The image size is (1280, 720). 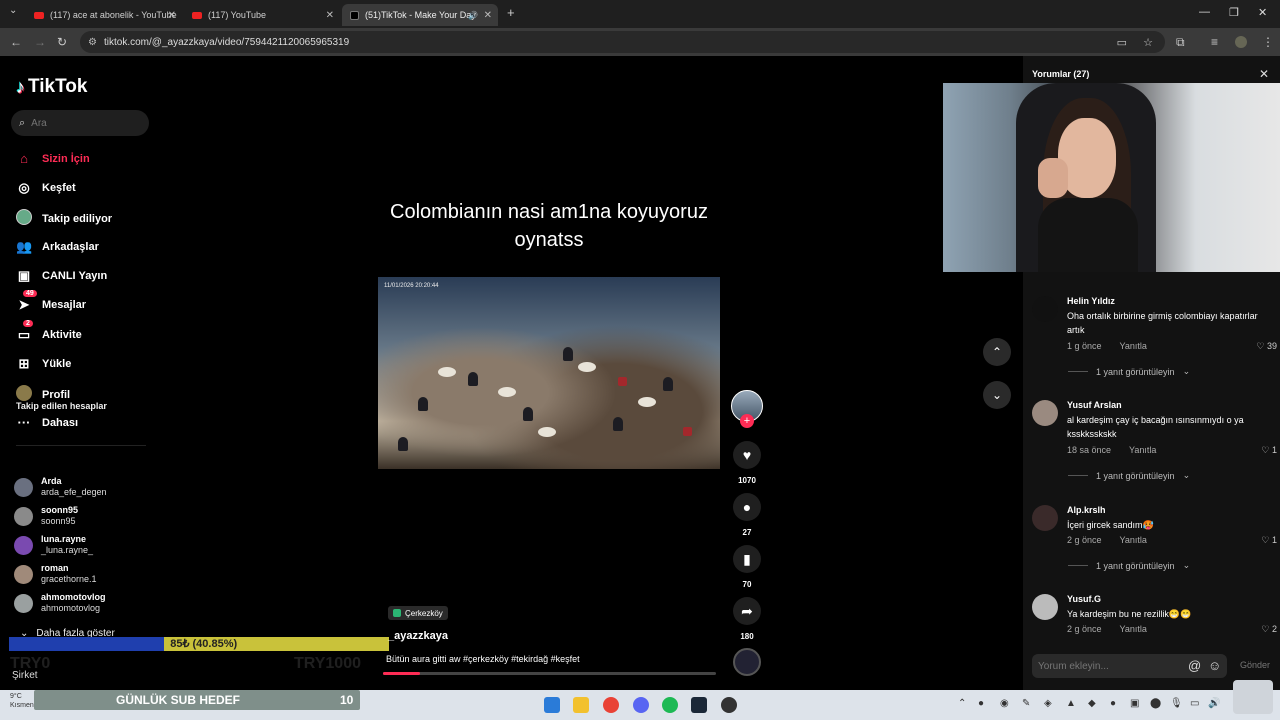 What do you see at coordinates (1086, 510) in the screenshot?
I see `comment-author: Alp.krslh` at bounding box center [1086, 510].